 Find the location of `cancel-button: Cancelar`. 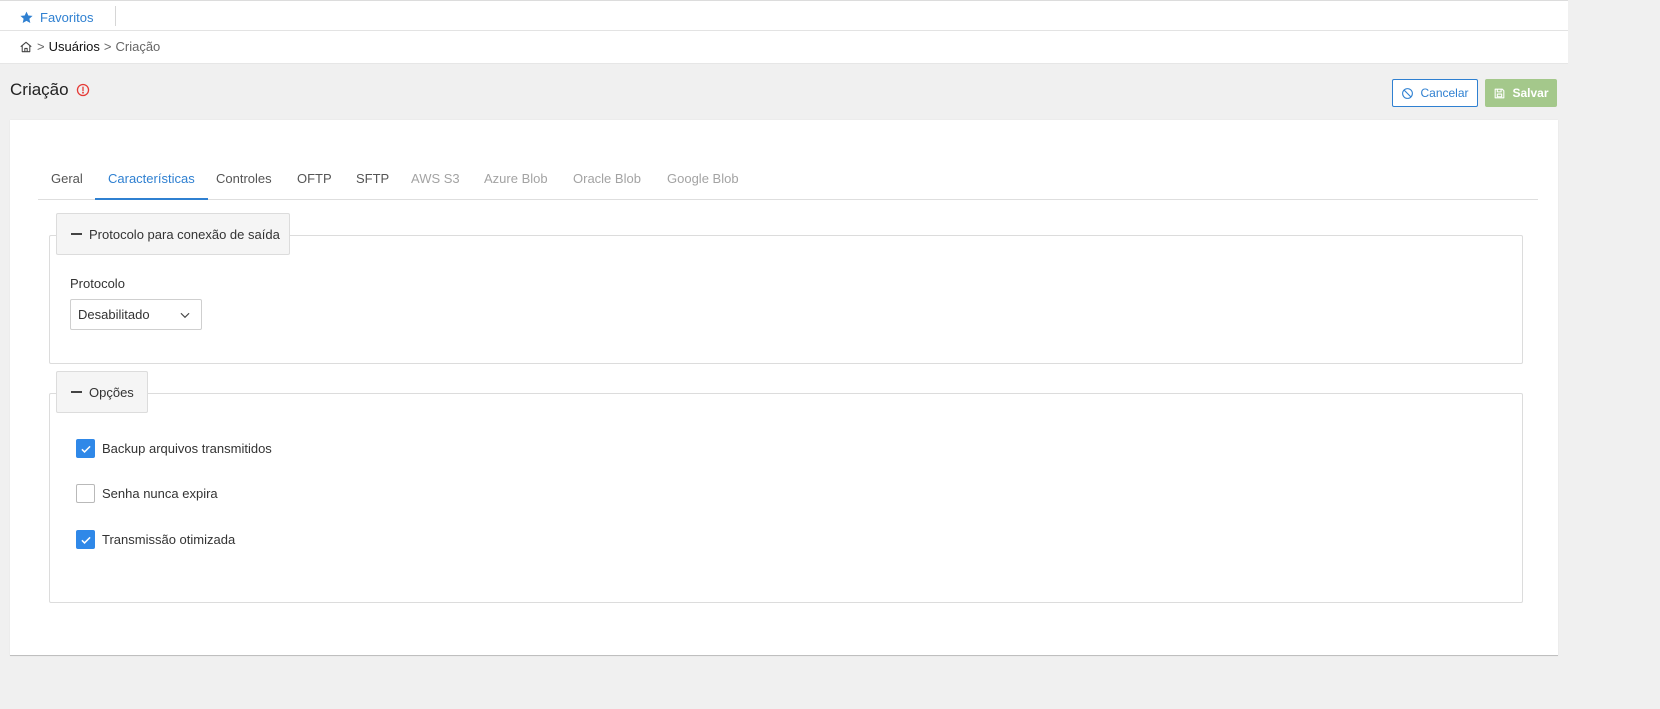

cancel-button: Cancelar is located at coordinates (1435, 93).